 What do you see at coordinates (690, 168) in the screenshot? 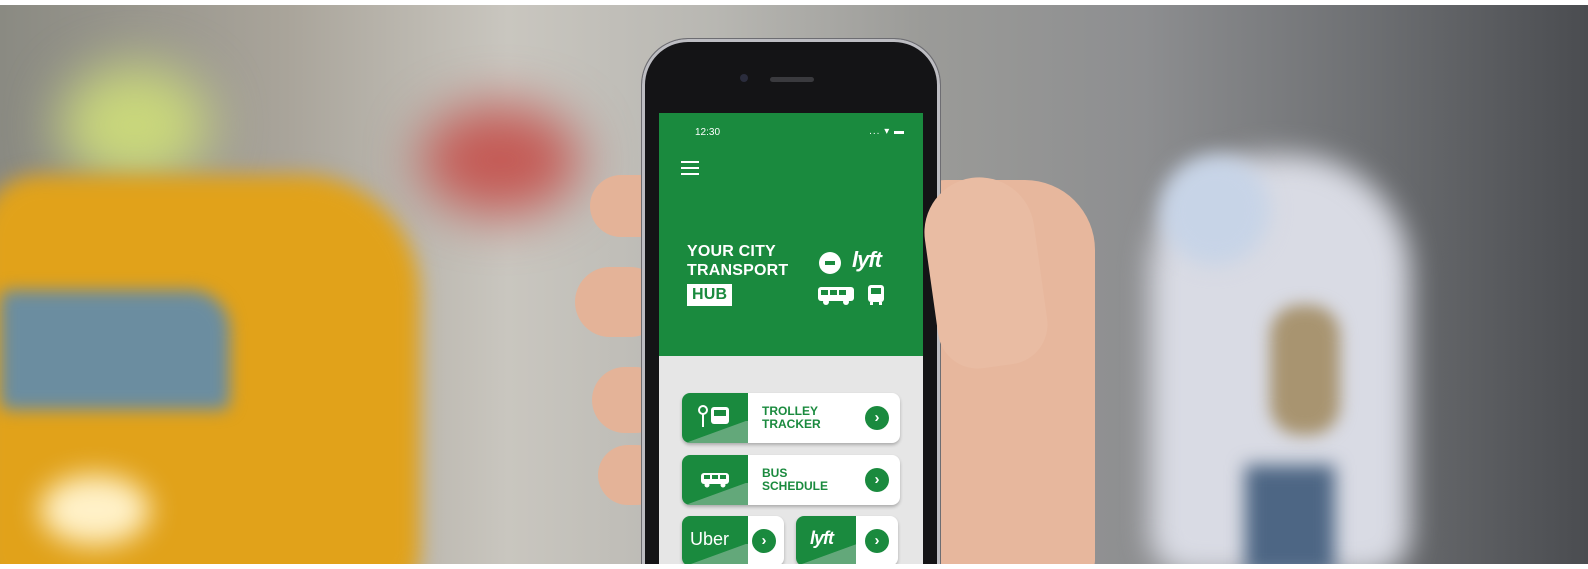
I see `hamburger-menu-icon` at bounding box center [690, 168].